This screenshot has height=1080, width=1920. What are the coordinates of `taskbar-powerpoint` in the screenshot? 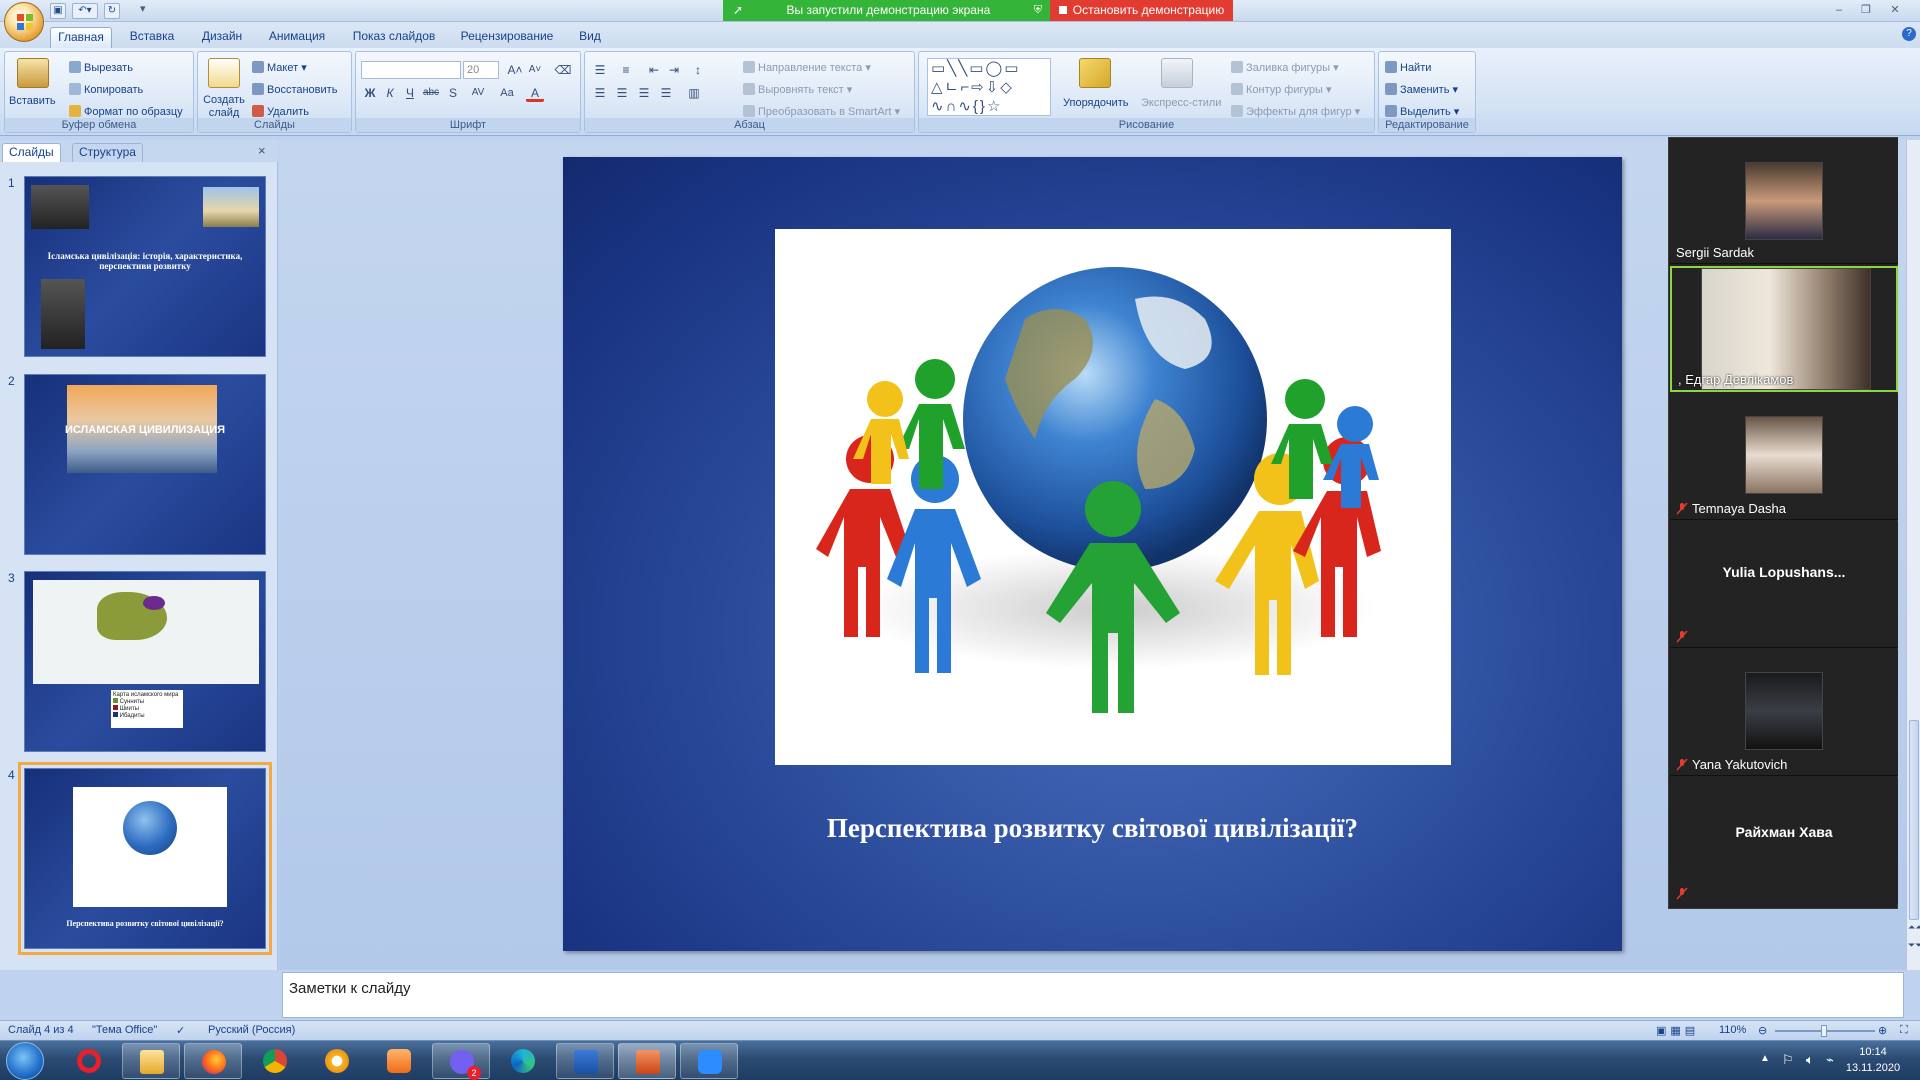 It's located at (647, 1061).